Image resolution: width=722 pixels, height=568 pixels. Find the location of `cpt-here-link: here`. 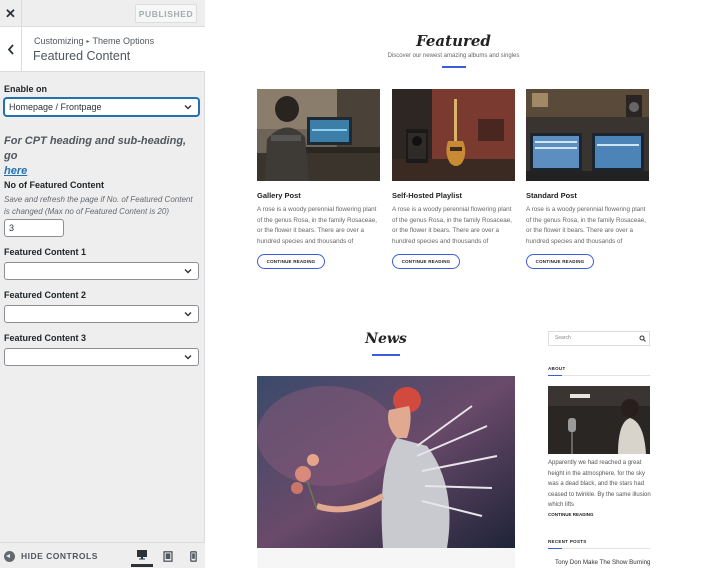

cpt-here-link: here is located at coordinates (15, 171).